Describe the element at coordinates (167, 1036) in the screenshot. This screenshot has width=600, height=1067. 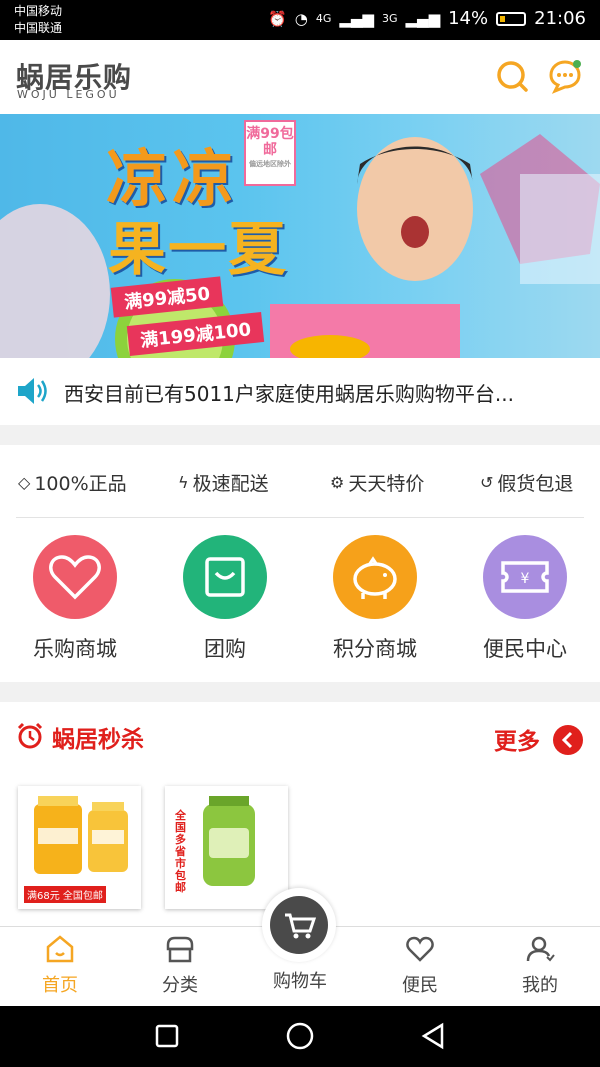
I see `recent-apps-icon` at that location.